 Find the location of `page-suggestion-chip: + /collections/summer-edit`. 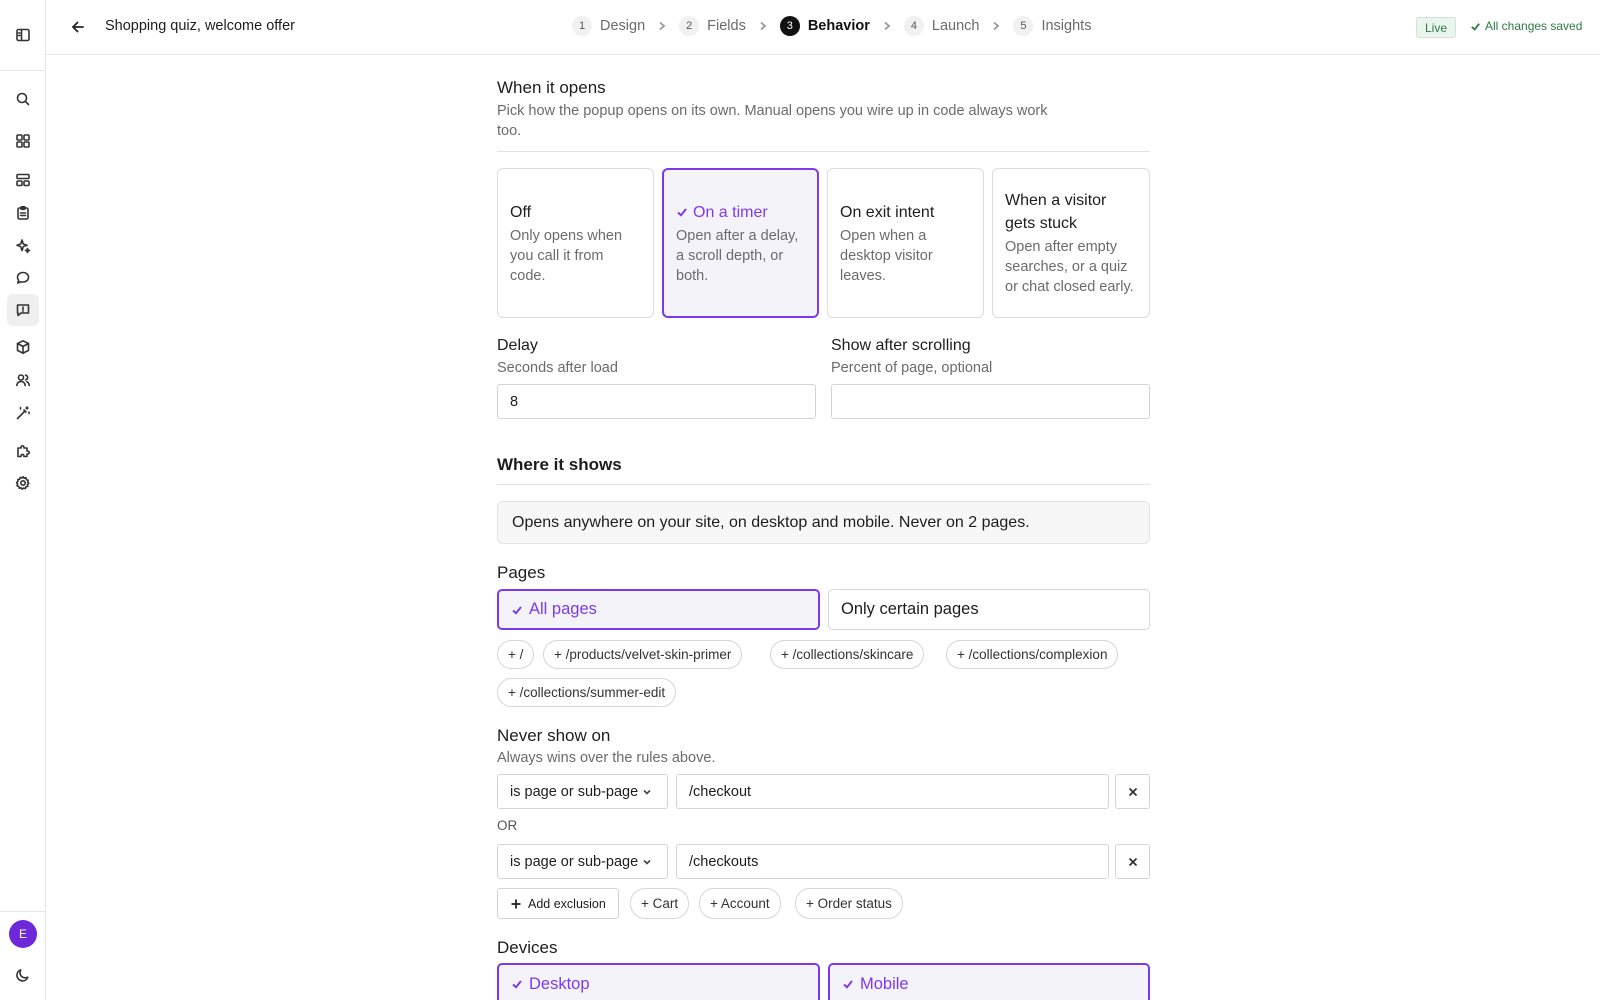

page-suggestion-chip: + /collections/summer-edit is located at coordinates (587, 692).